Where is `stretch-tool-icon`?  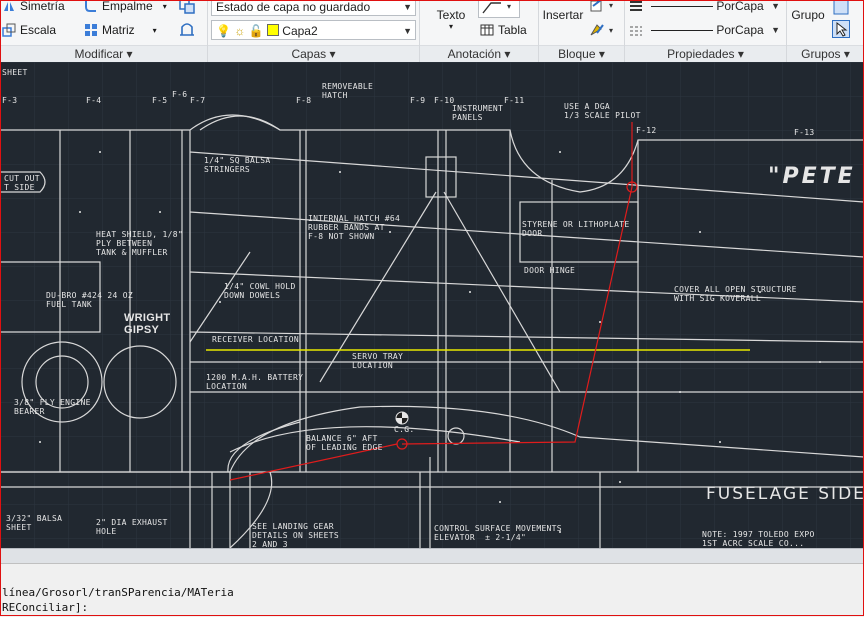 stretch-tool-icon is located at coordinates (187, 29).